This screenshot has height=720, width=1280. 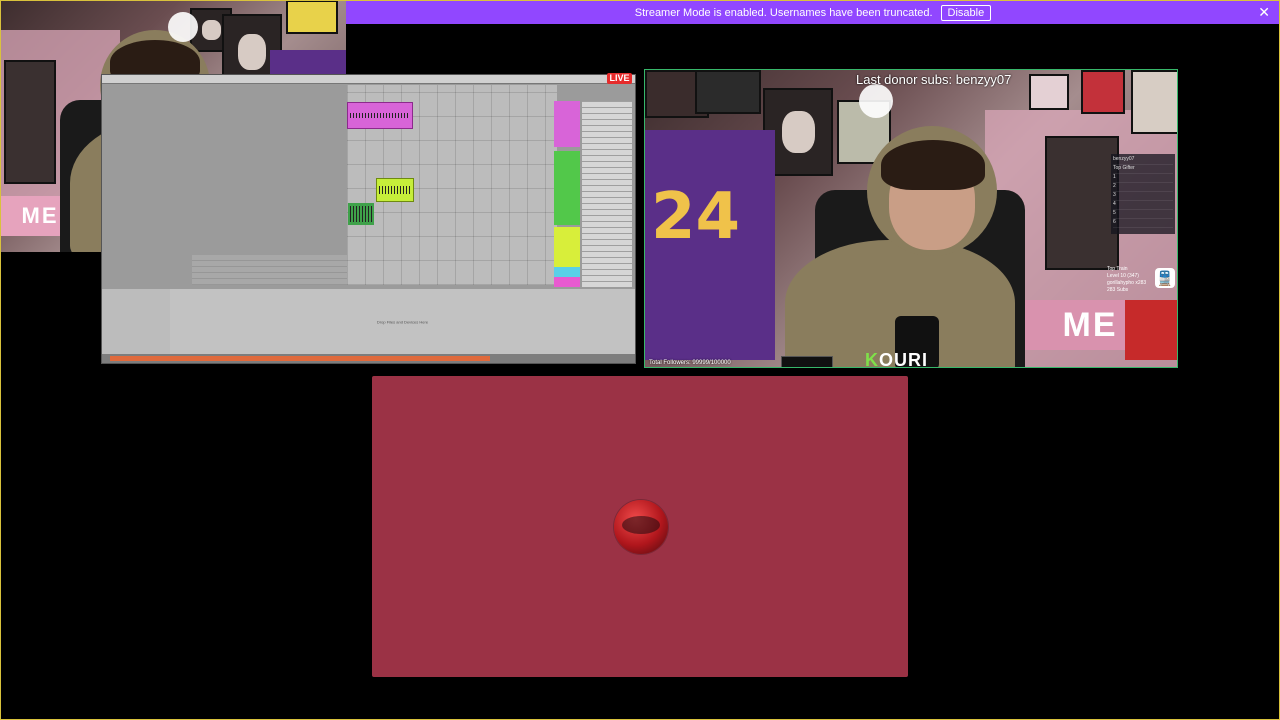 What do you see at coordinates (1143, 169) in the screenshot?
I see `leaderboard-row: Top Gifter` at bounding box center [1143, 169].